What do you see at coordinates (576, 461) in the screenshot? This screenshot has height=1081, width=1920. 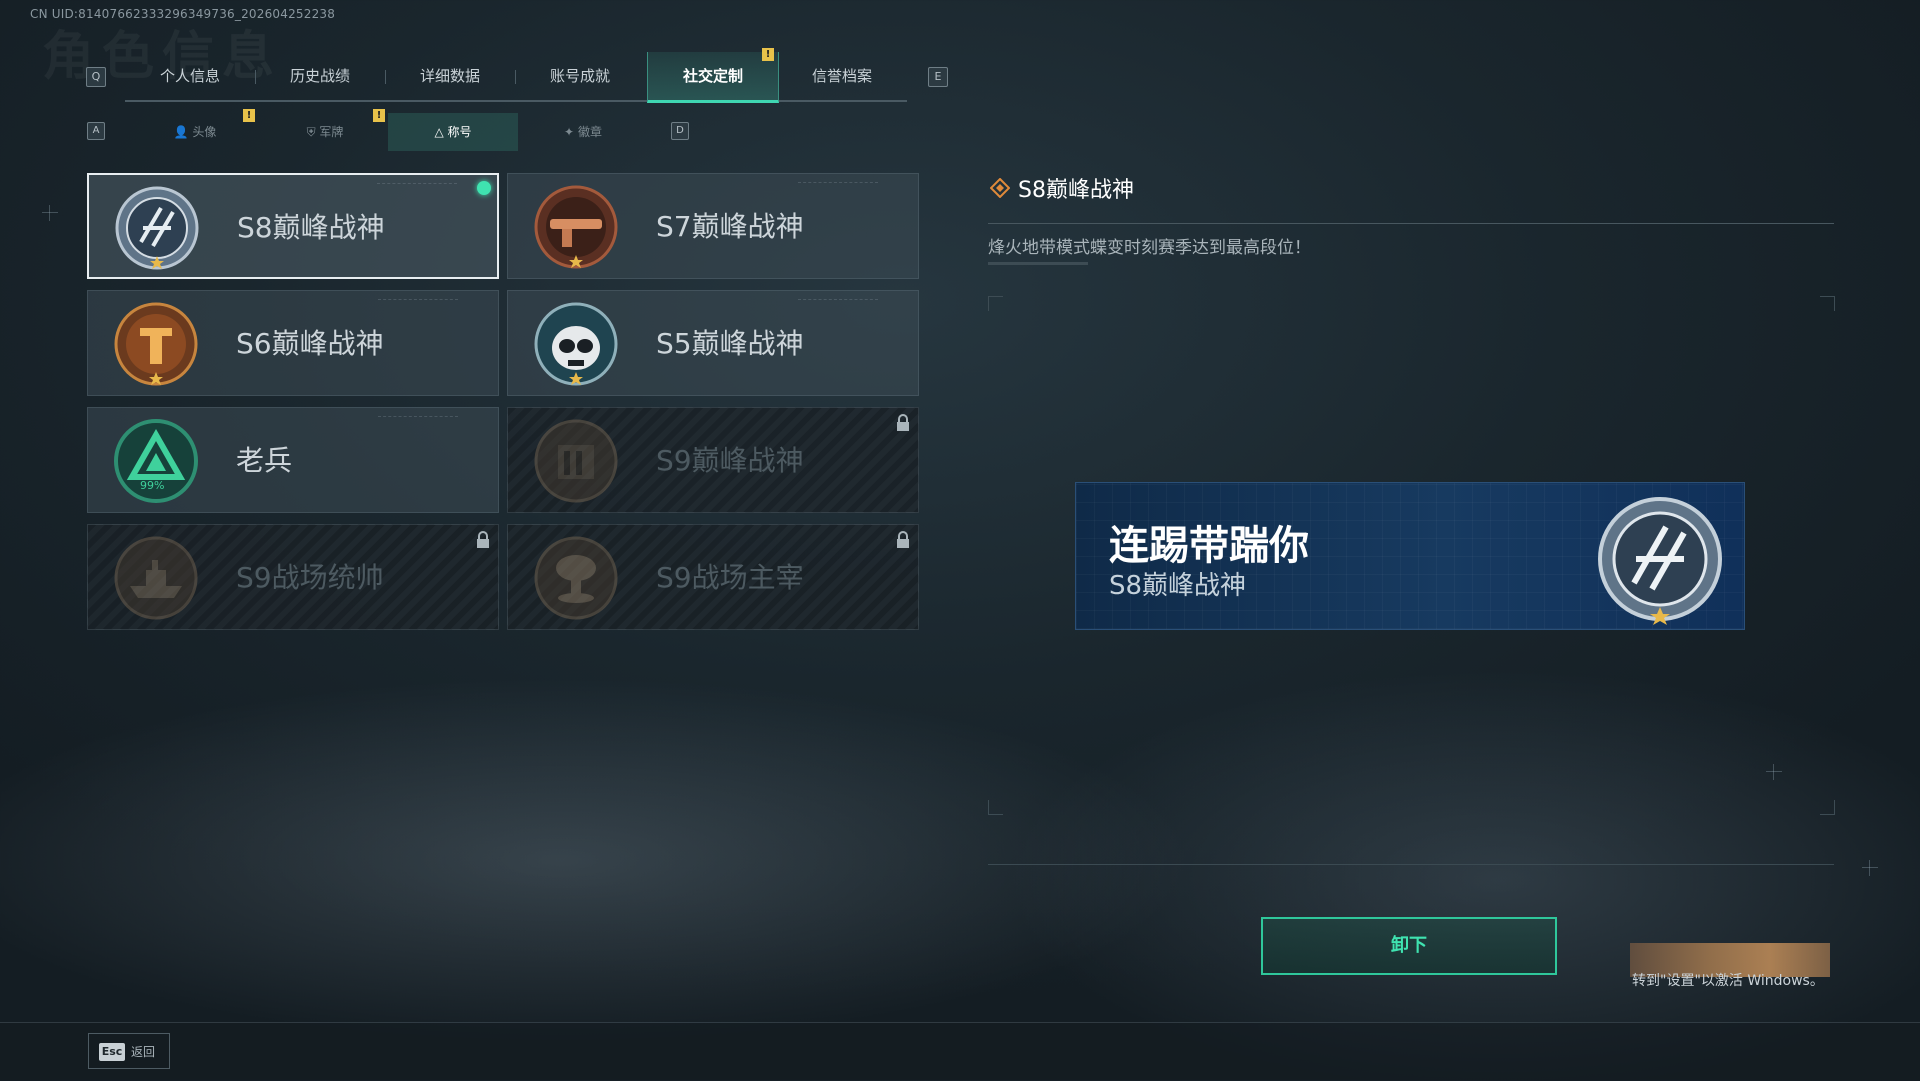 I see `s9-emblem-icon` at bounding box center [576, 461].